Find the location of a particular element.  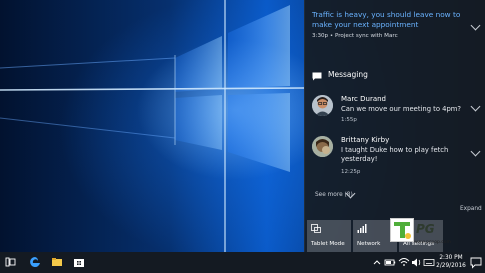

tablet-mode-icon is located at coordinates (316, 228).